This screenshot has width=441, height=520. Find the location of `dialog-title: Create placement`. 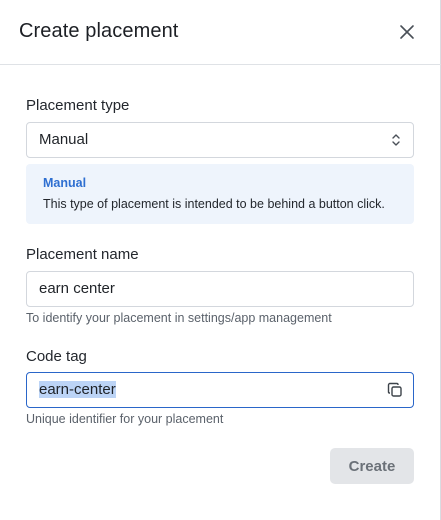

dialog-title: Create placement is located at coordinates (99, 31).